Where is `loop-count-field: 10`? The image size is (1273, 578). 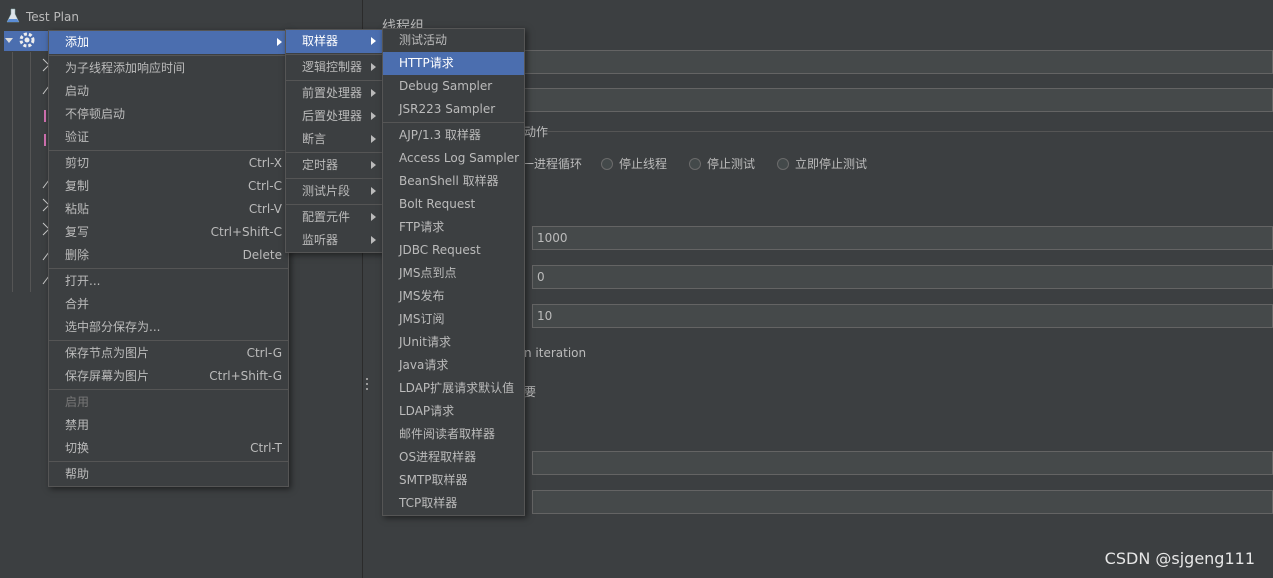
loop-count-field: 10 is located at coordinates (902, 316).